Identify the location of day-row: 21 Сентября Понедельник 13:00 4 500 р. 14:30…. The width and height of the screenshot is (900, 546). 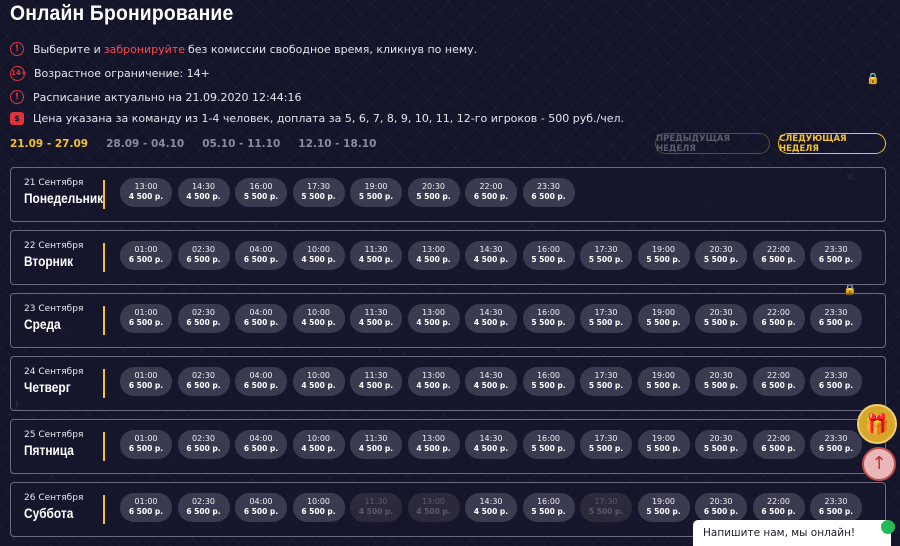
(448, 194).